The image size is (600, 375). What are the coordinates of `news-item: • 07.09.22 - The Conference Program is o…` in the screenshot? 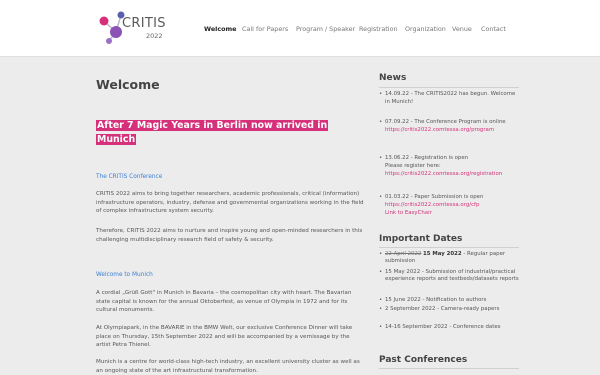 It's located at (442, 126).